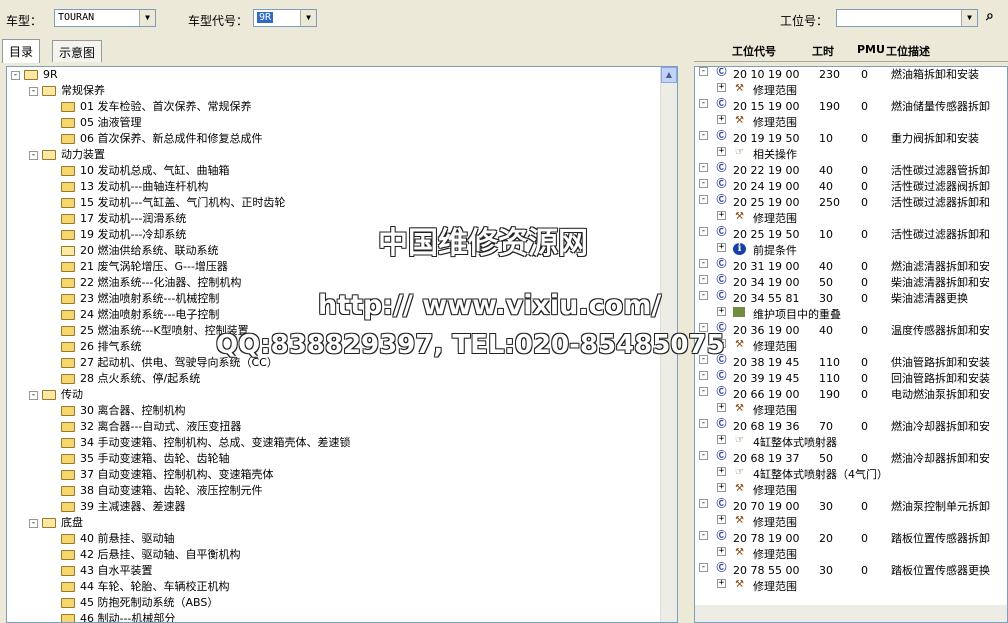 This screenshot has height=623, width=1008. I want to click on tree-item: 45 防抱死制动系统（ABS）, so click(132, 603).